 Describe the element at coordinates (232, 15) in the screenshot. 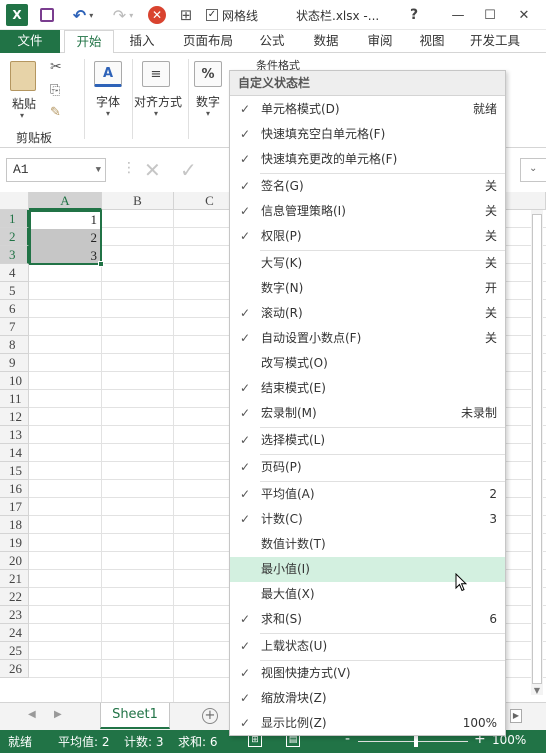

I see `gridlines-checkbox: ✓ 网格线` at that location.